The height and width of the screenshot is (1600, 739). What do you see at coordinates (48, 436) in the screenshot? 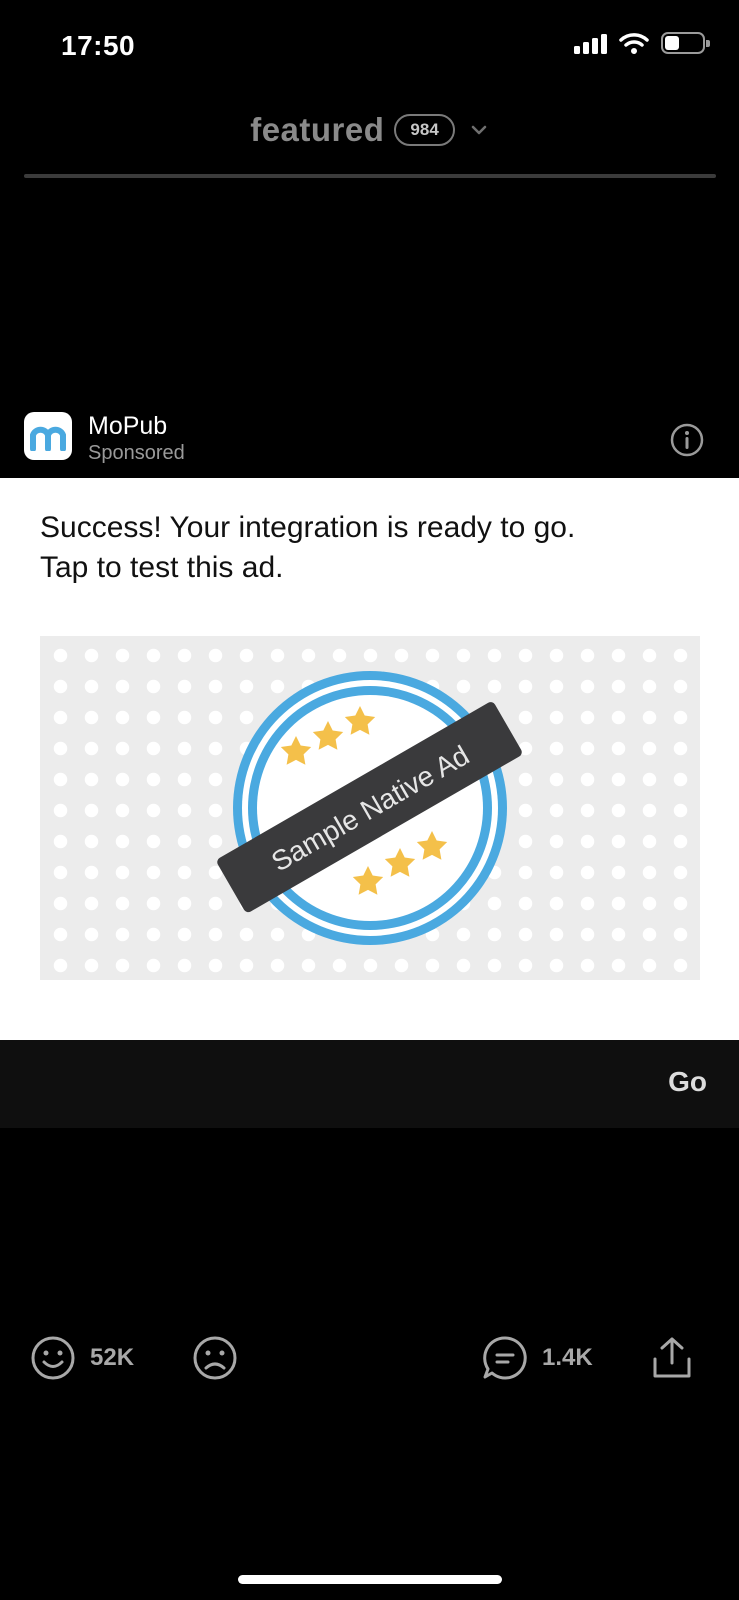
I see `mopub-logo-icon` at bounding box center [48, 436].